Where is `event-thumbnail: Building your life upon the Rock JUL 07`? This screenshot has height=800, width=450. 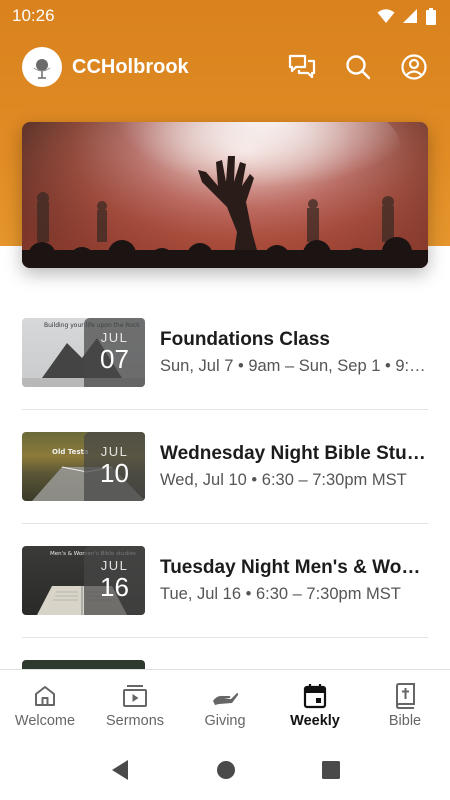 event-thumbnail: Building your life upon the Rock JUL 07 is located at coordinates (83, 352).